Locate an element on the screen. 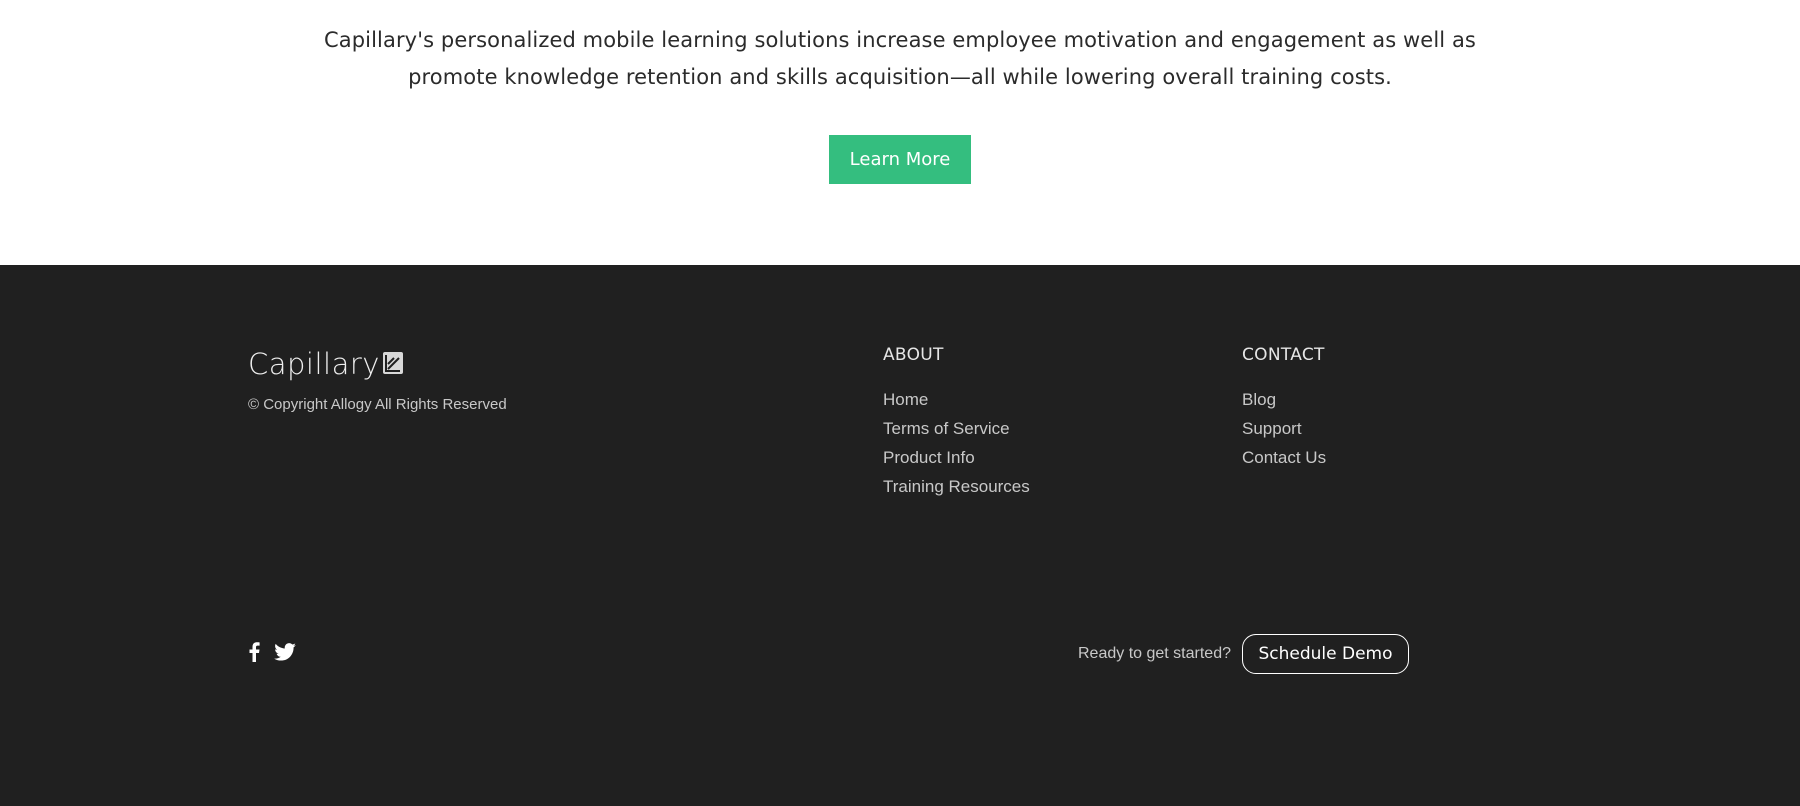 The image size is (1800, 806). footer-logo: Capillary is located at coordinates (326, 364).